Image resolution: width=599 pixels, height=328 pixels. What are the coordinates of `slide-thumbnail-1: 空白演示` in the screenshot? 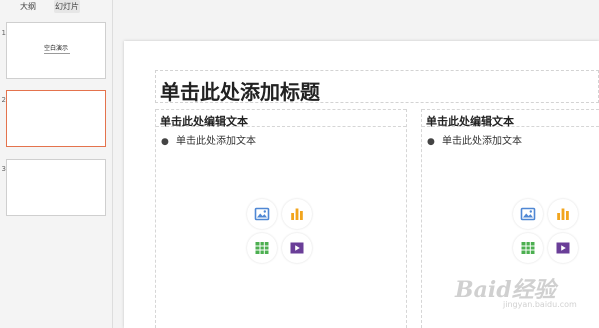 It's located at (56, 50).